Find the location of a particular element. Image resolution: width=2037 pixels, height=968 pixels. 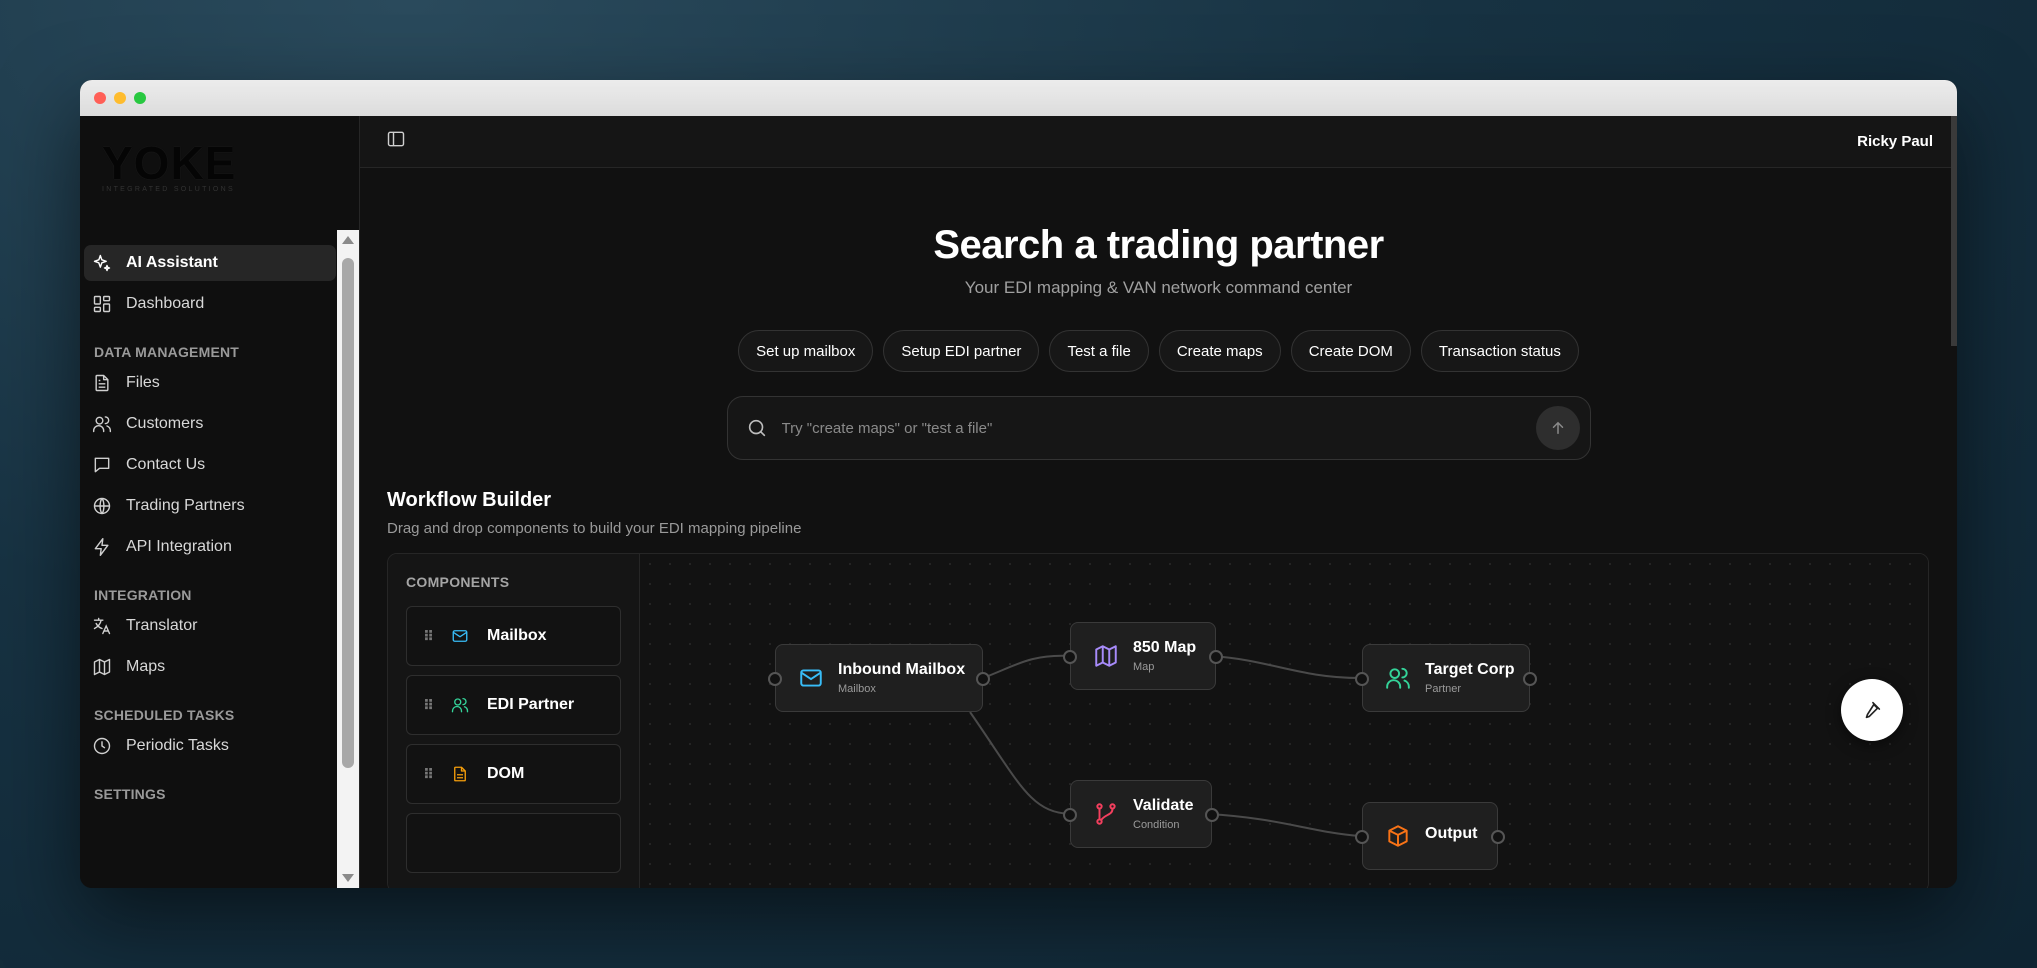

minimize-window-button is located at coordinates (120, 98).